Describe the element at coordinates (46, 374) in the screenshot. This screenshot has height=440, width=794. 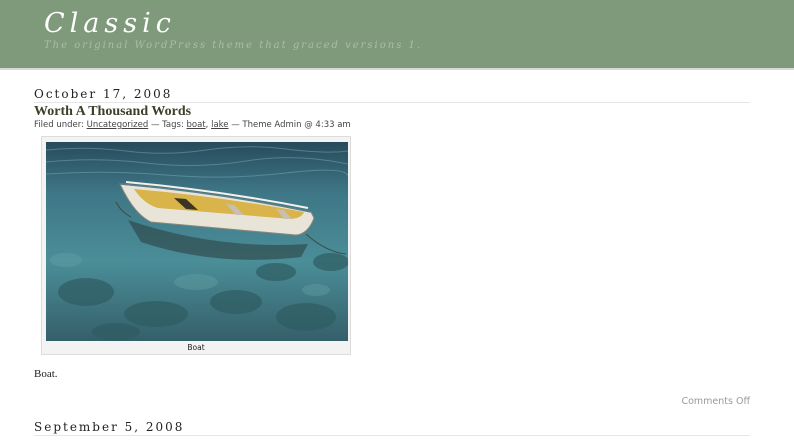
I see `post-body: Boat.` at that location.